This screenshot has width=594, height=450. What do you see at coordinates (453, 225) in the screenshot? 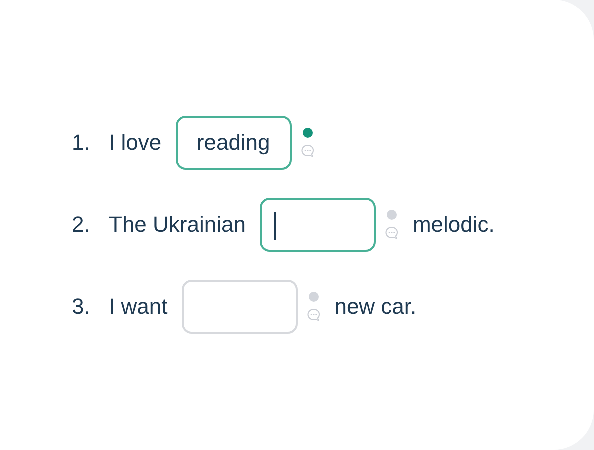
I see `sentence-text: melodic.` at bounding box center [453, 225].